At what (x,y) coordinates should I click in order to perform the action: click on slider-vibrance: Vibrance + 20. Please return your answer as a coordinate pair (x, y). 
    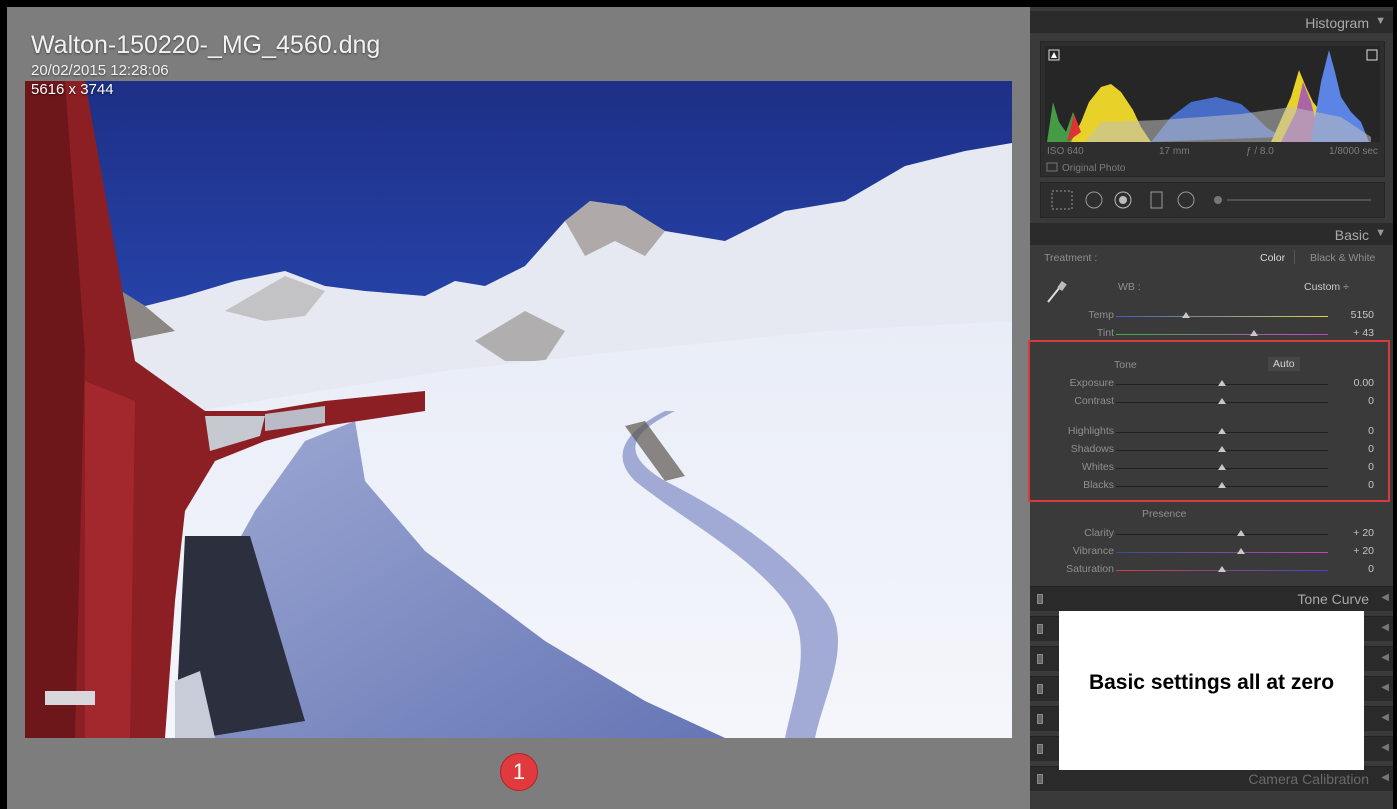
    Looking at the image, I should click on (1211, 553).